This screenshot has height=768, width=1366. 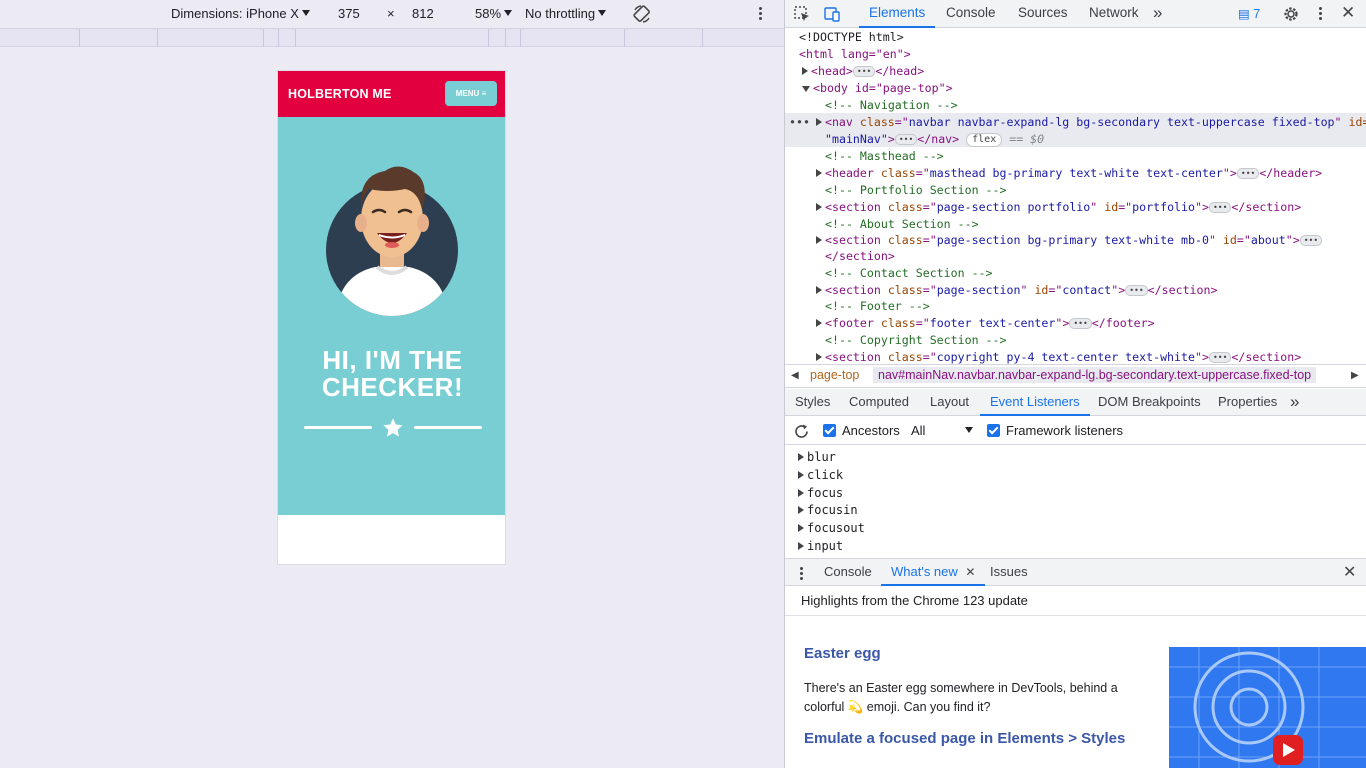 I want to click on whats-new-header: Highlights from the Chrome 123 update, so click(x=914, y=600).